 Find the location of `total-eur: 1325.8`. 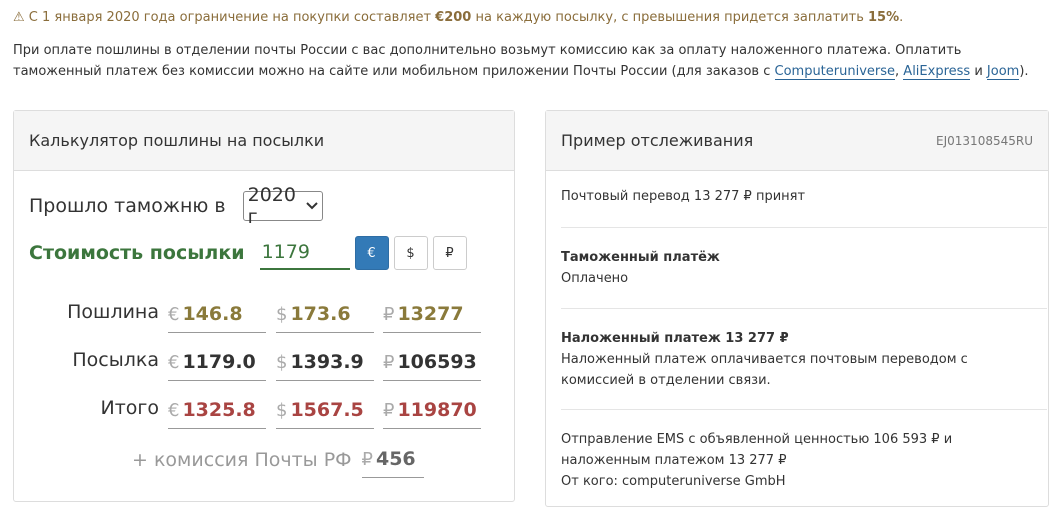

total-eur: 1325.8 is located at coordinates (219, 410).